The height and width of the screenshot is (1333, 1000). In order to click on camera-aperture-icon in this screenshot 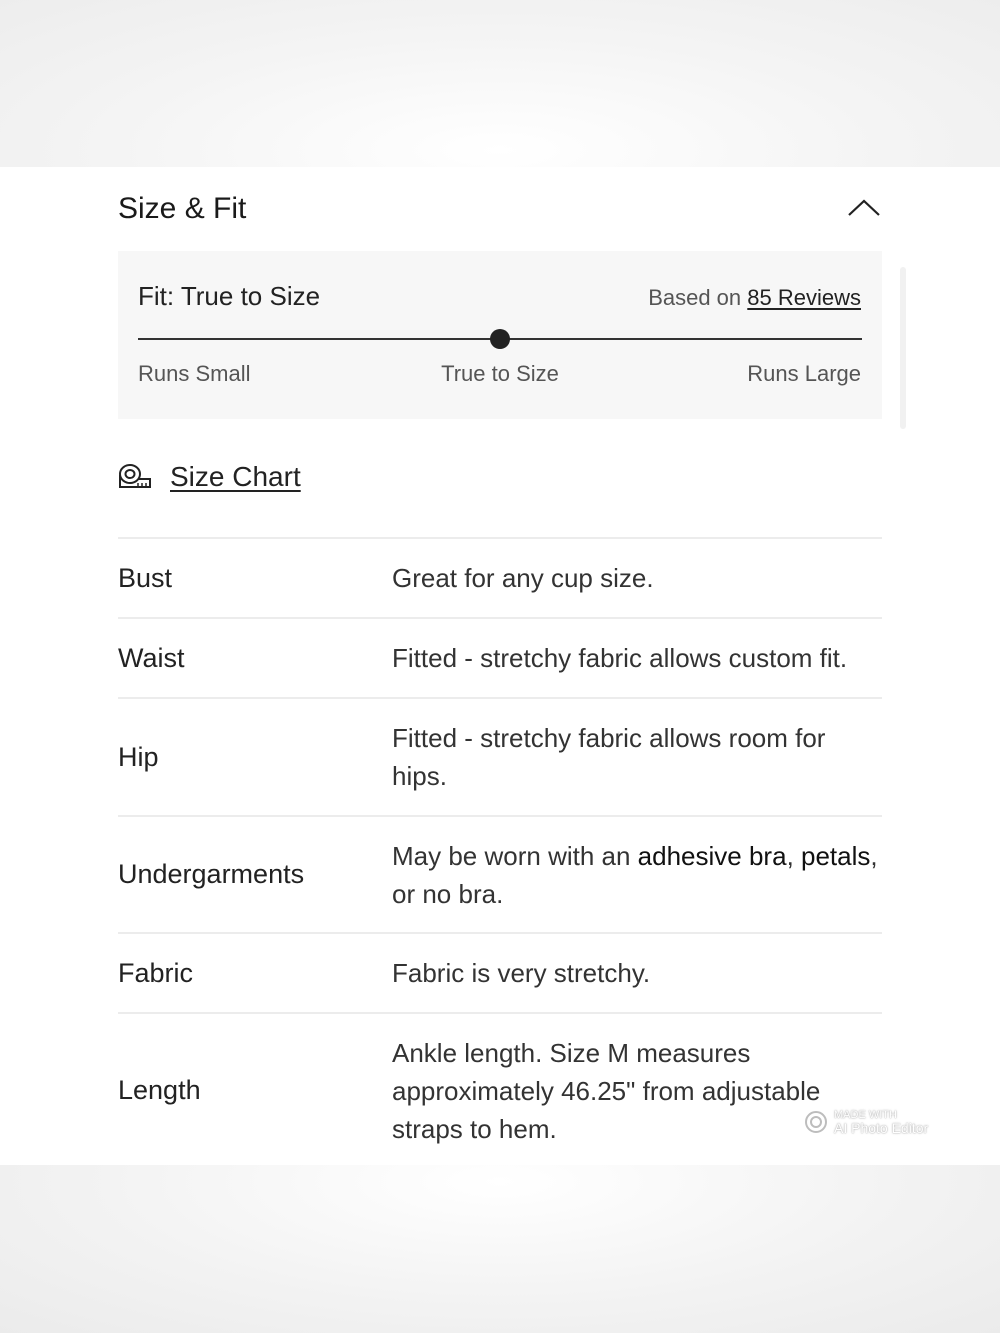, I will do `click(816, 1122)`.